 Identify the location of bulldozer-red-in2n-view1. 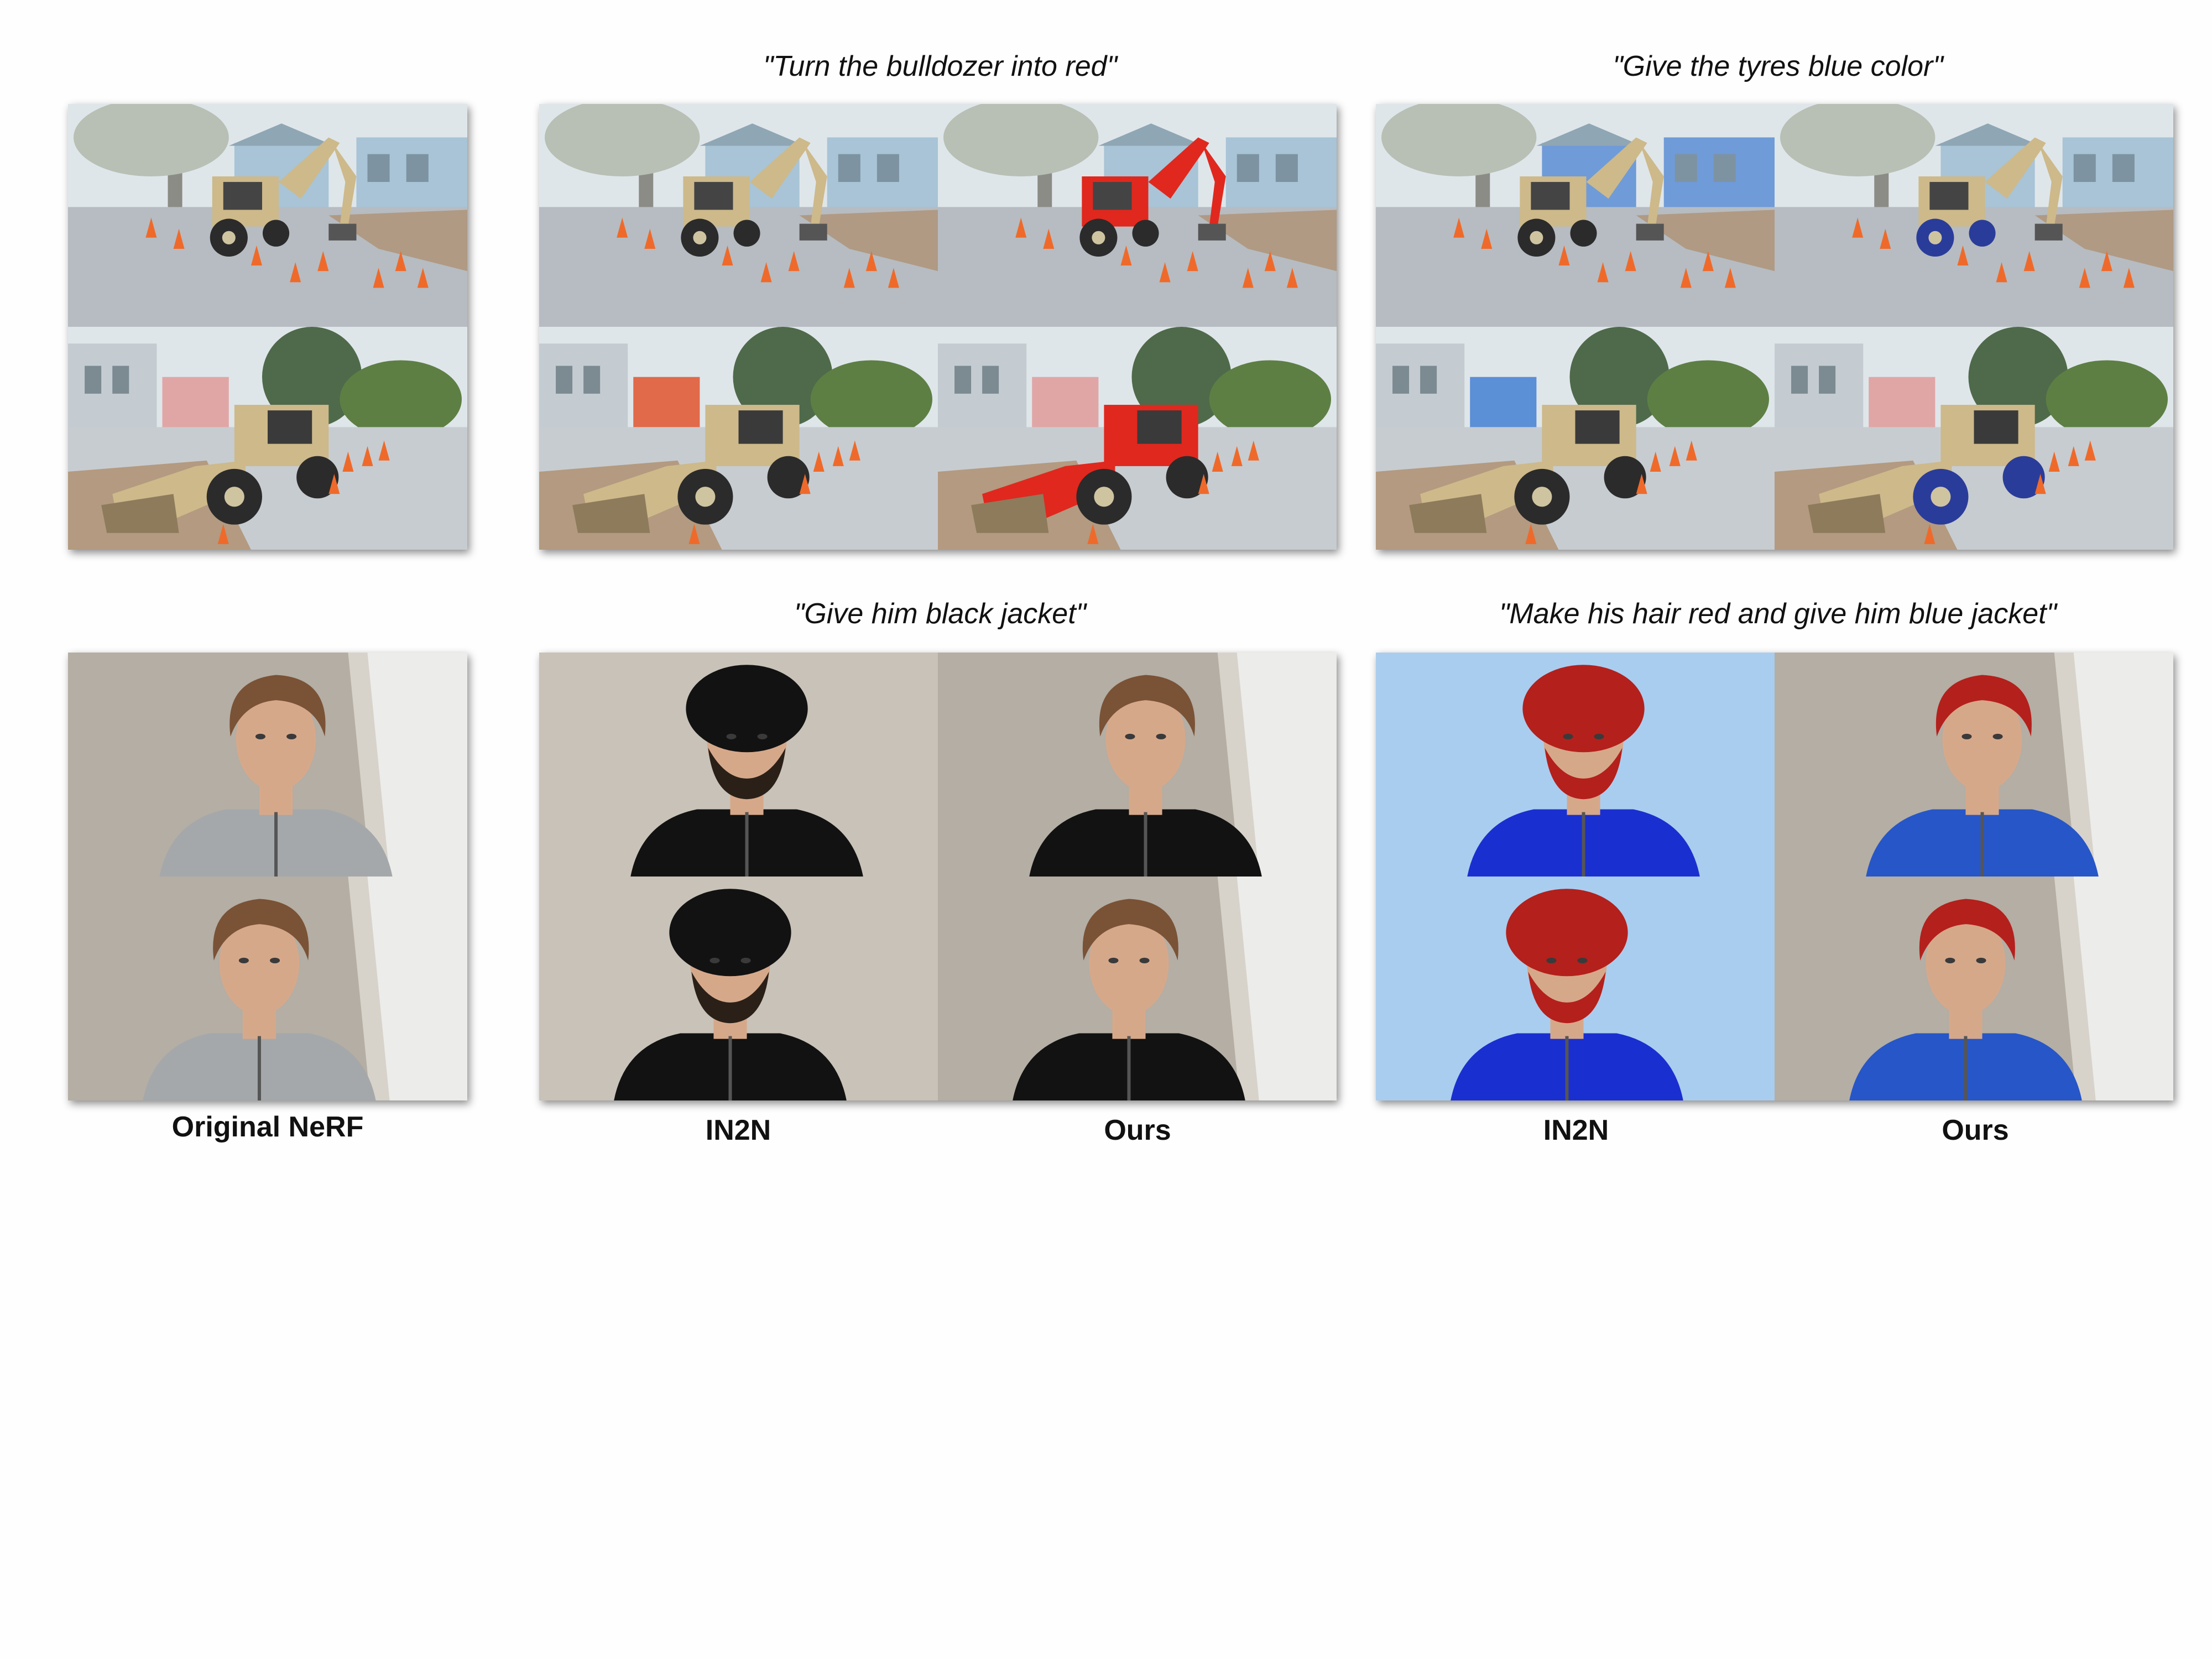
(739, 215).